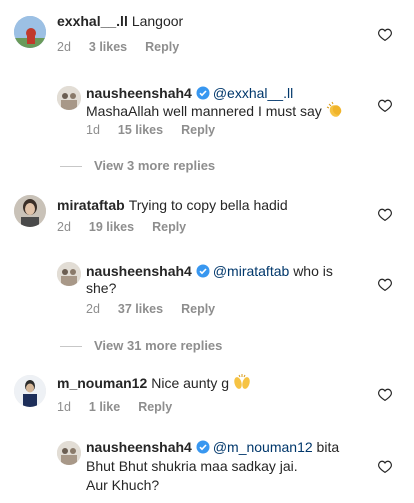  I want to click on username-link: m_nouman12, so click(102, 383).